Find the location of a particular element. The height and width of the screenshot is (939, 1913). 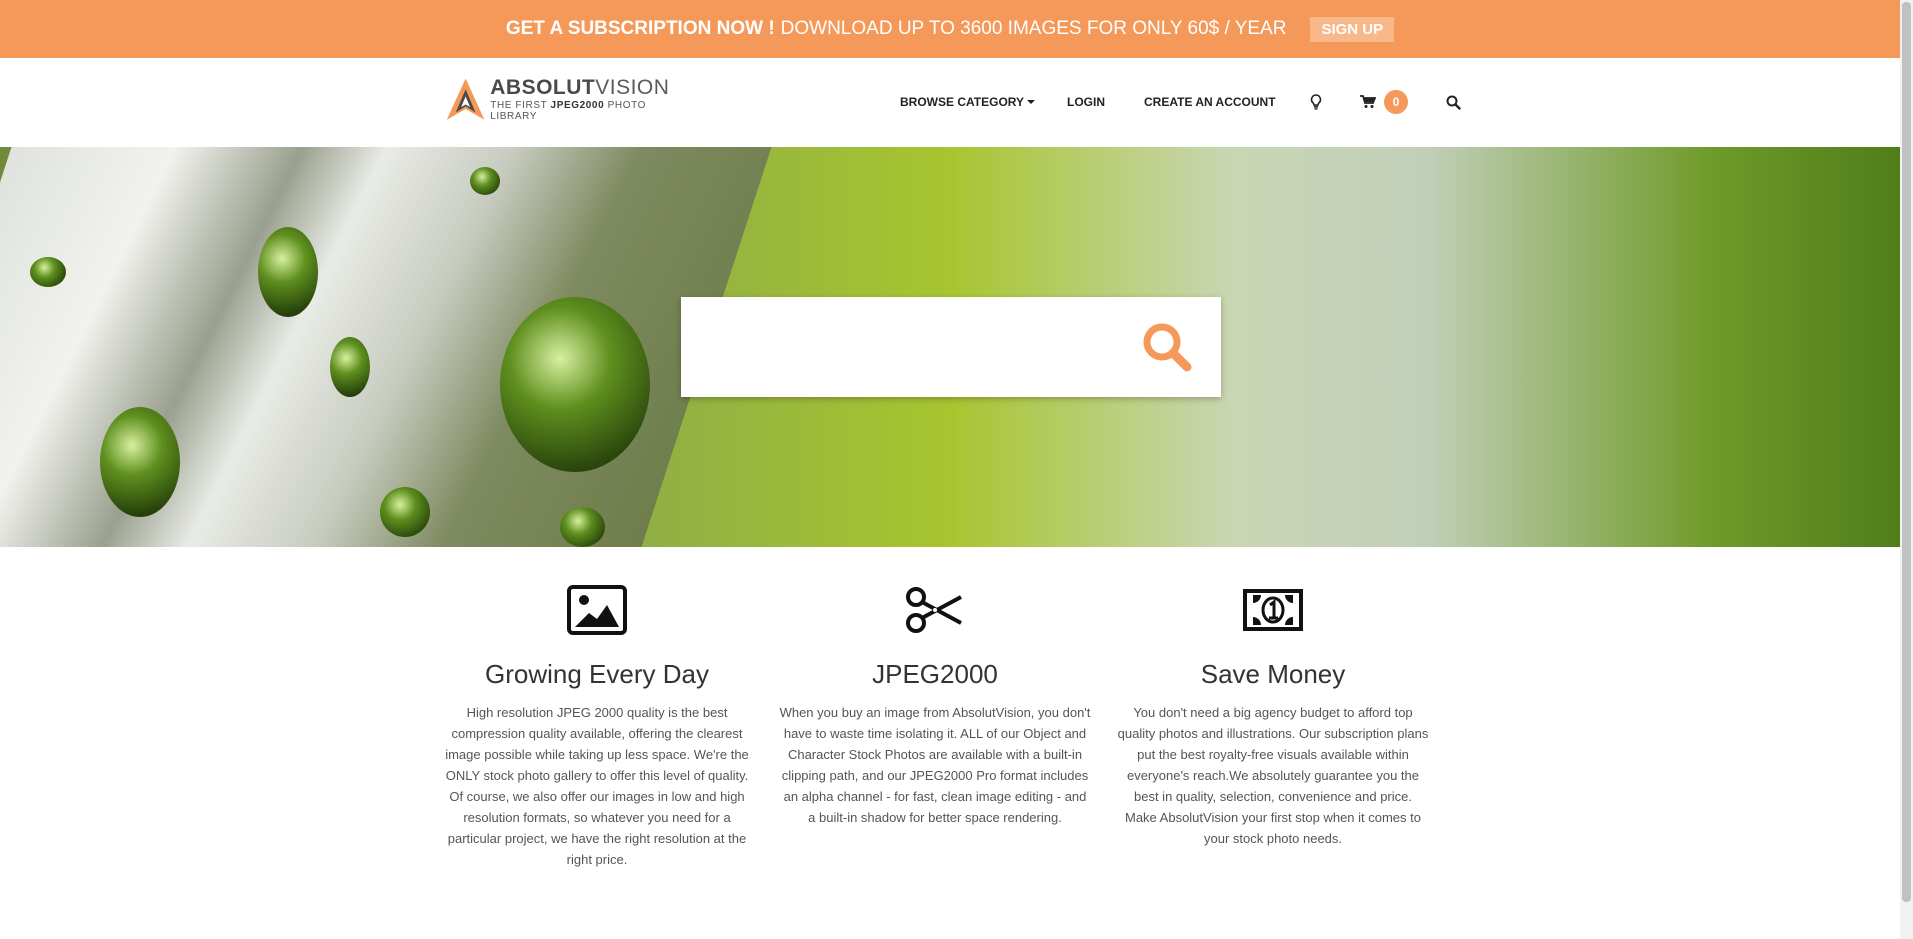

nav-login: LOGIN is located at coordinates (1086, 102).